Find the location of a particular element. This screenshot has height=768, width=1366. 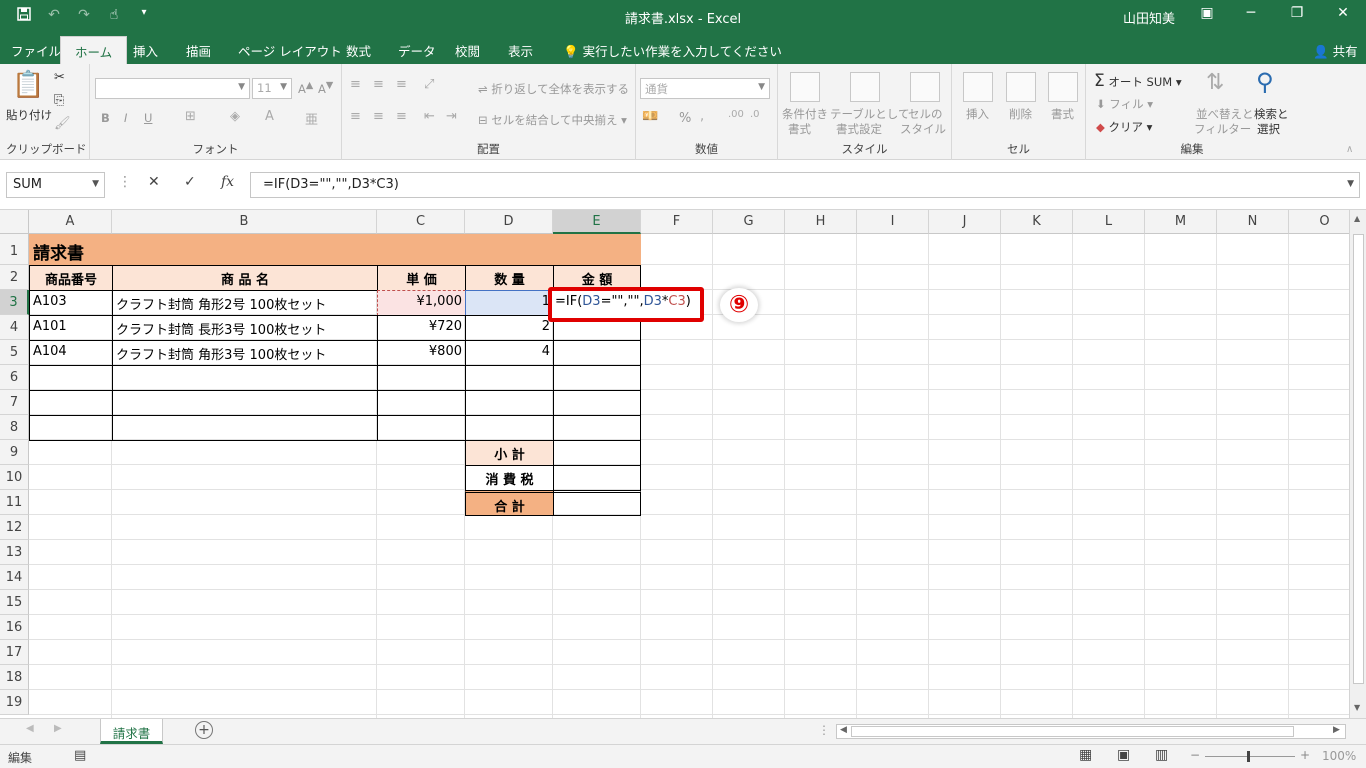

phonetic-icon: 亜 is located at coordinates (311, 118).